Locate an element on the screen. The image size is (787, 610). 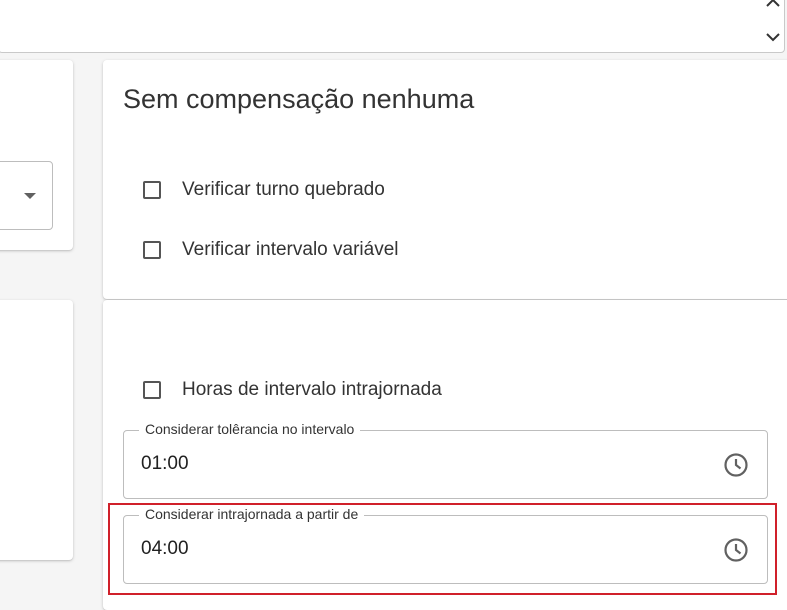
tolerancia-intervalo-field: Considerar tolêrancia no intervalo is located at coordinates (445, 460).